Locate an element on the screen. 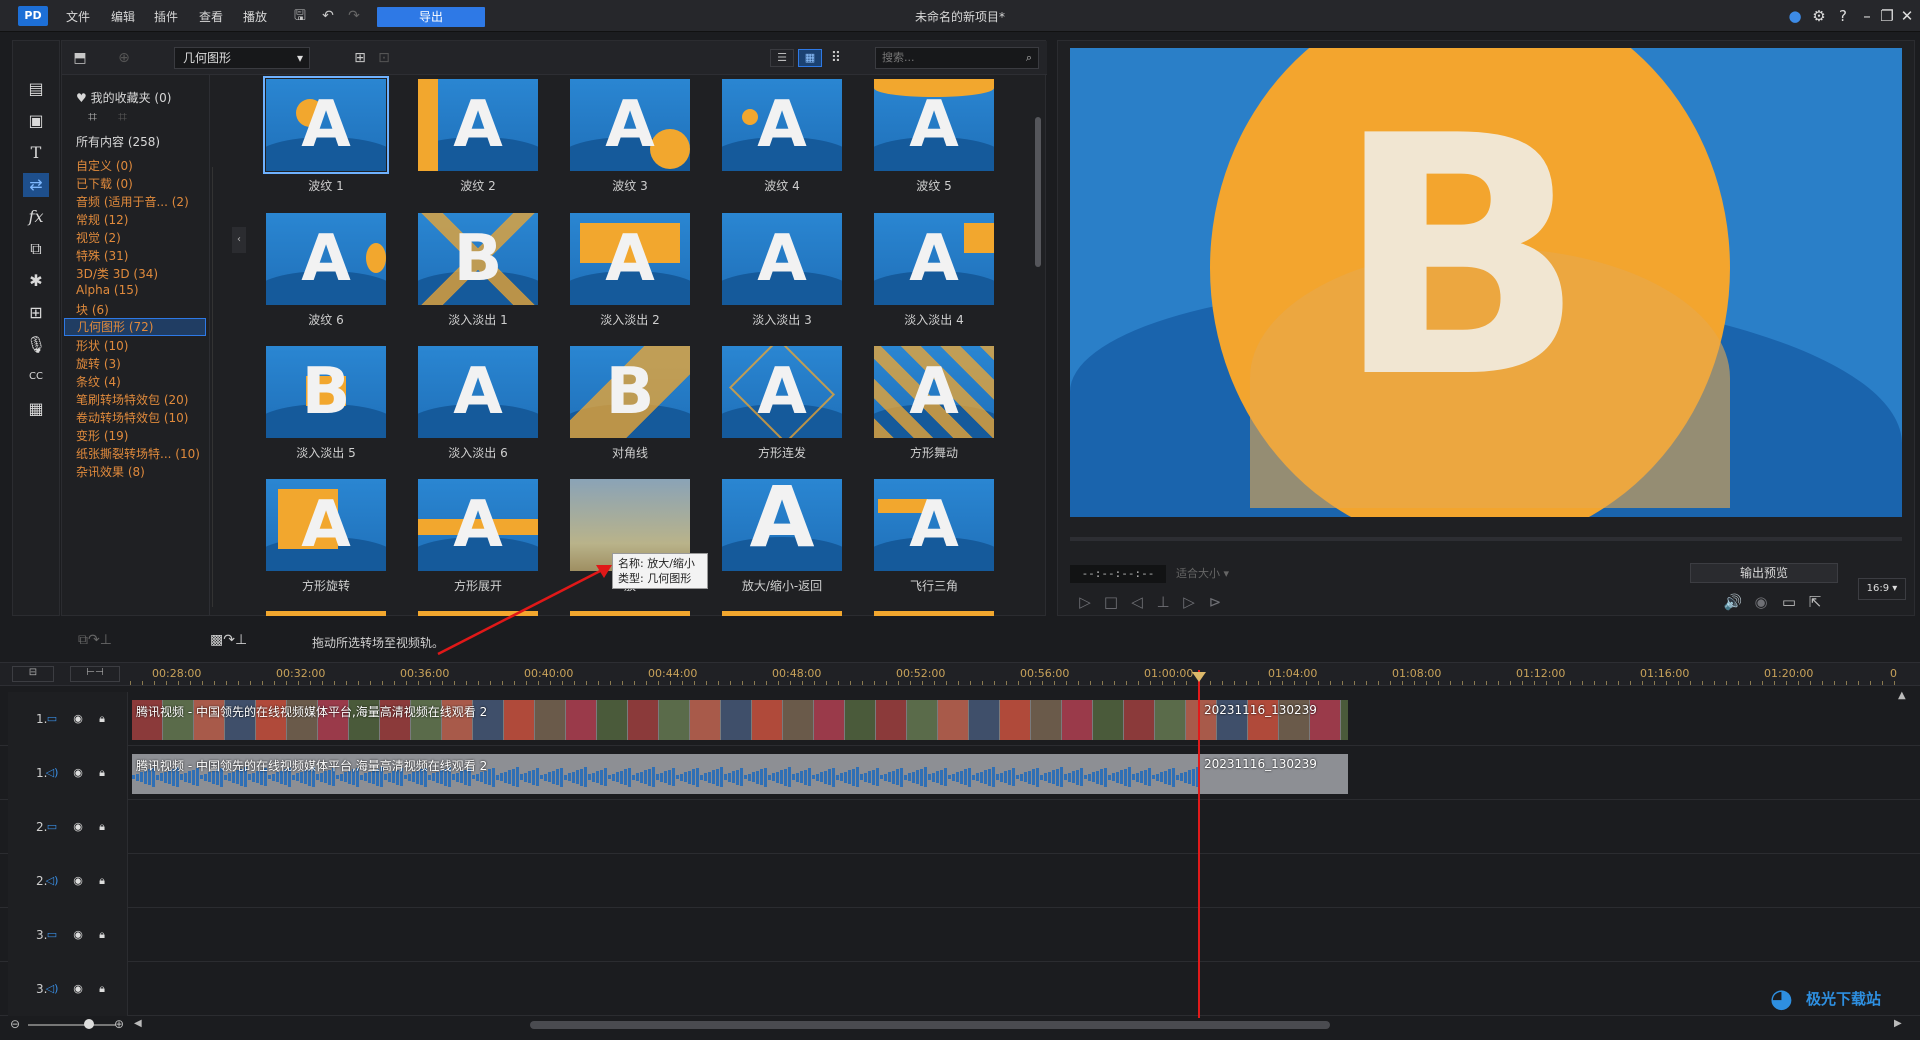 The height and width of the screenshot is (1040, 1920). transition-thumbnail: A 方形舞动 is located at coordinates (934, 403).